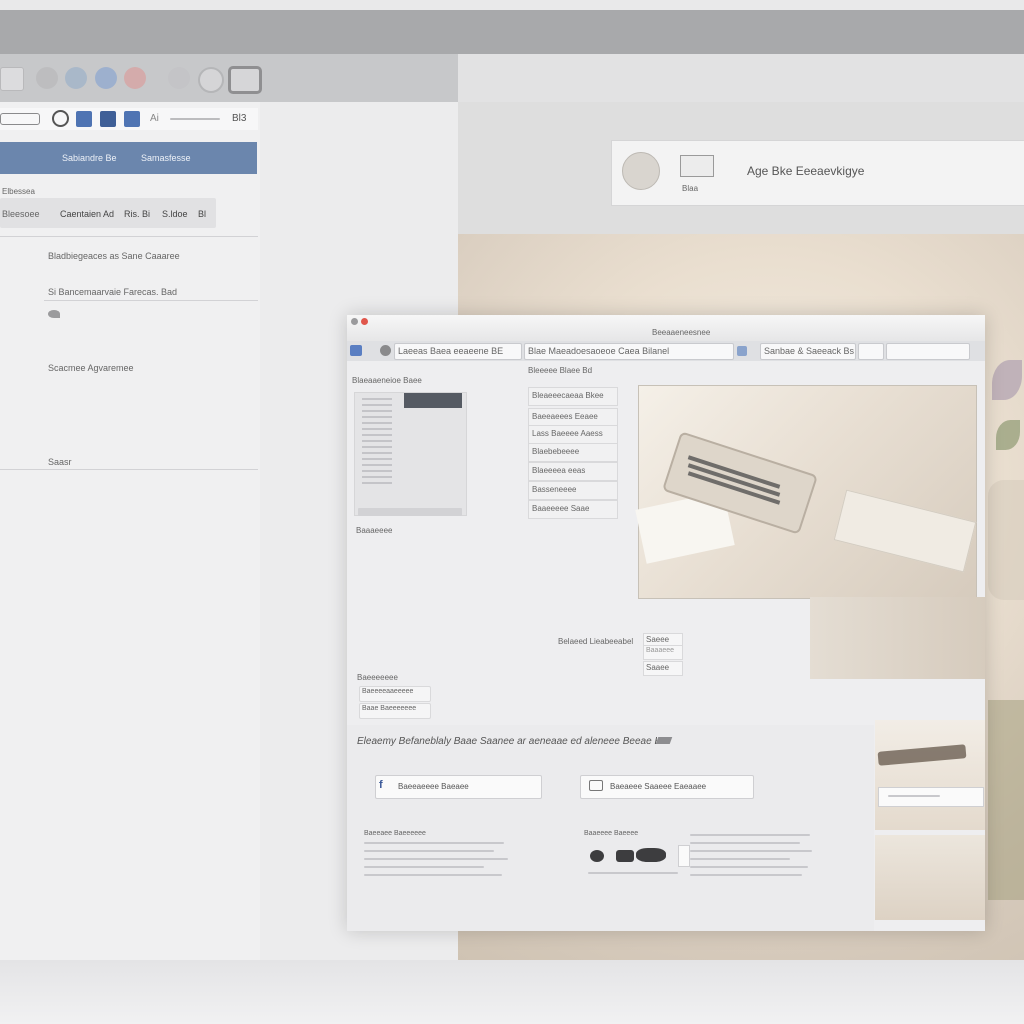  I want to click on brush-icon, so click(651, 855).